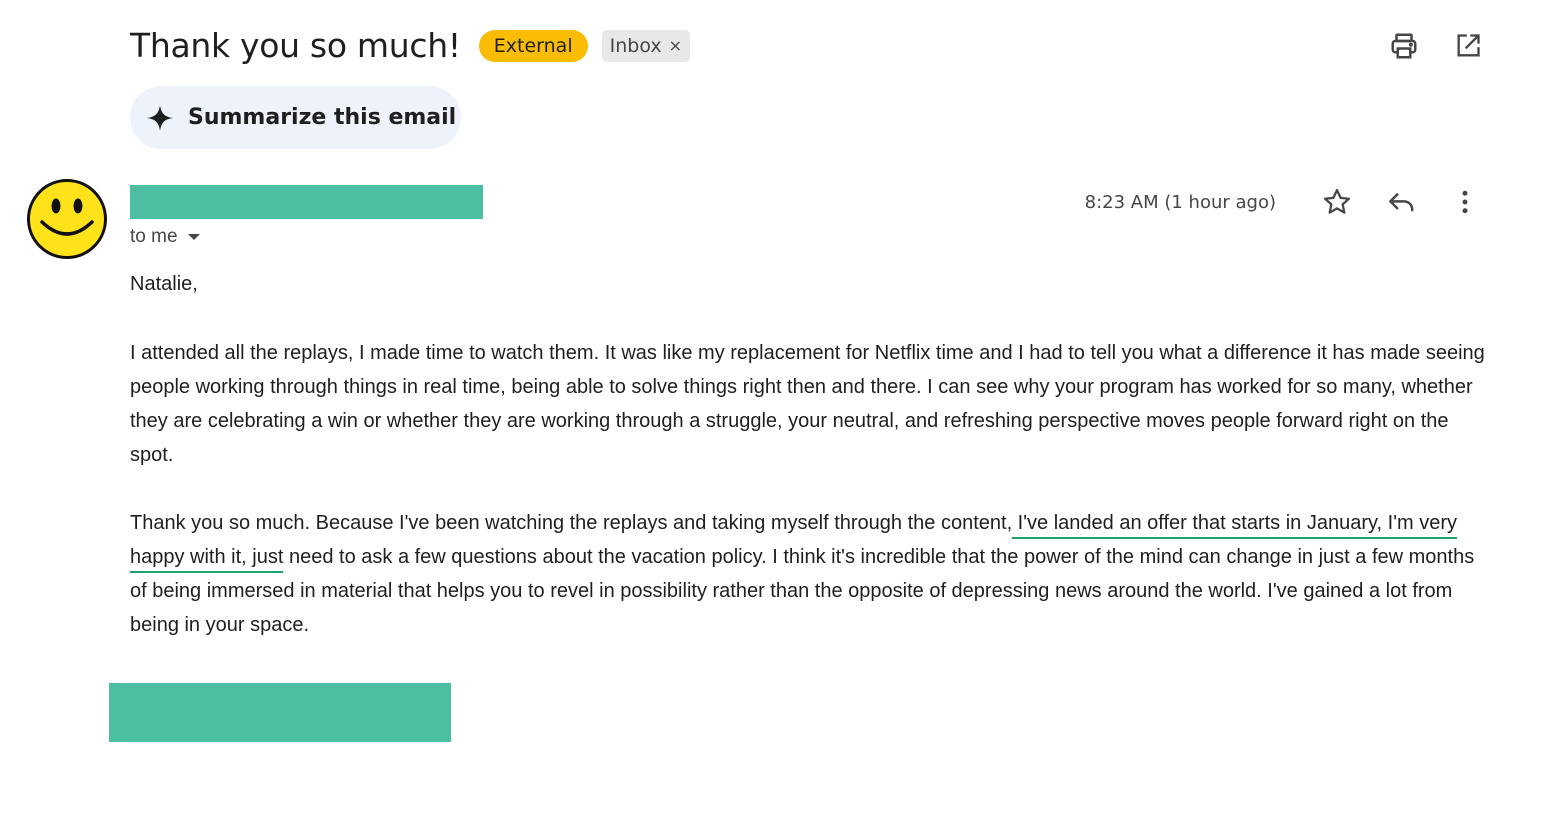 This screenshot has width=1554, height=814. I want to click on recipient-details-toggle: to me, so click(165, 237).